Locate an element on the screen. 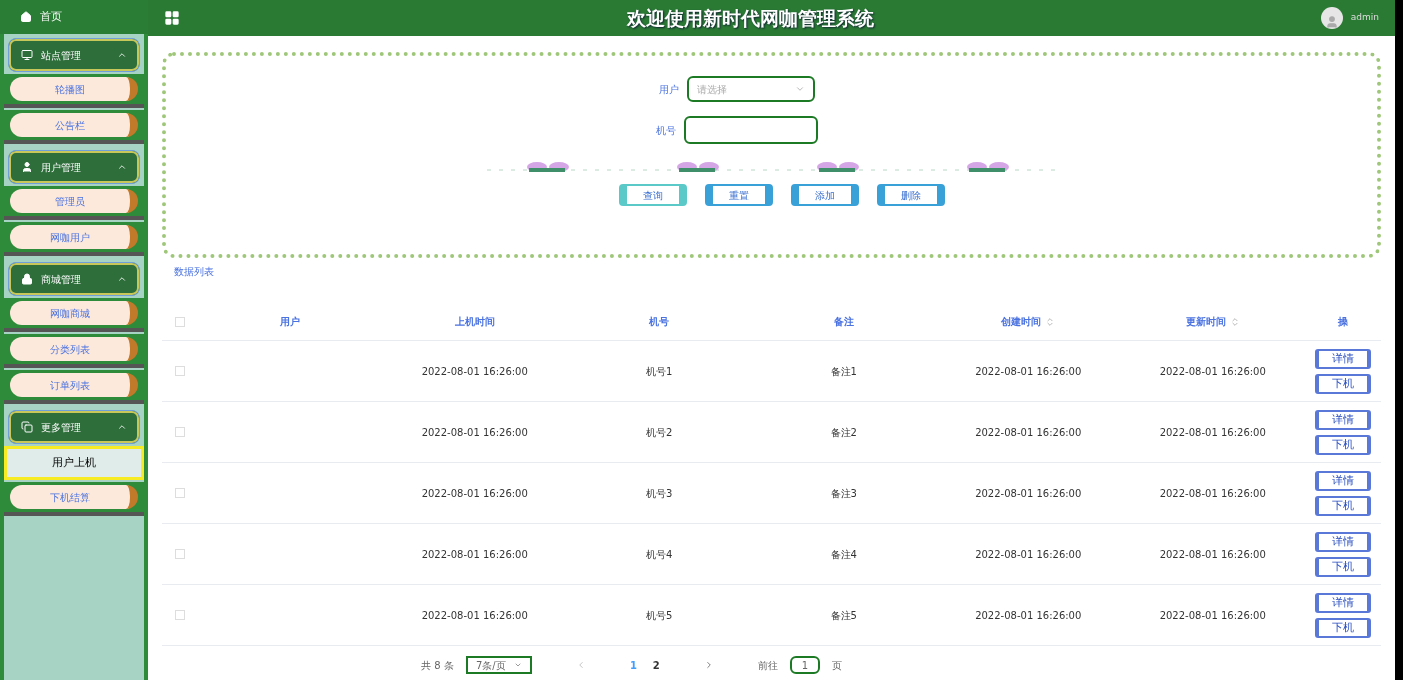  column-header: 创建时间 is located at coordinates (1028, 321).